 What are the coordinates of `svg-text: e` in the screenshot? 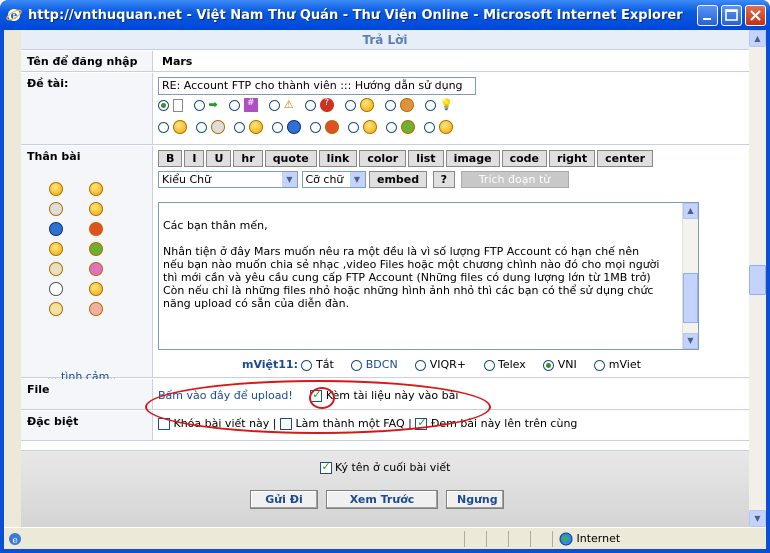 It's located at (14, 541).